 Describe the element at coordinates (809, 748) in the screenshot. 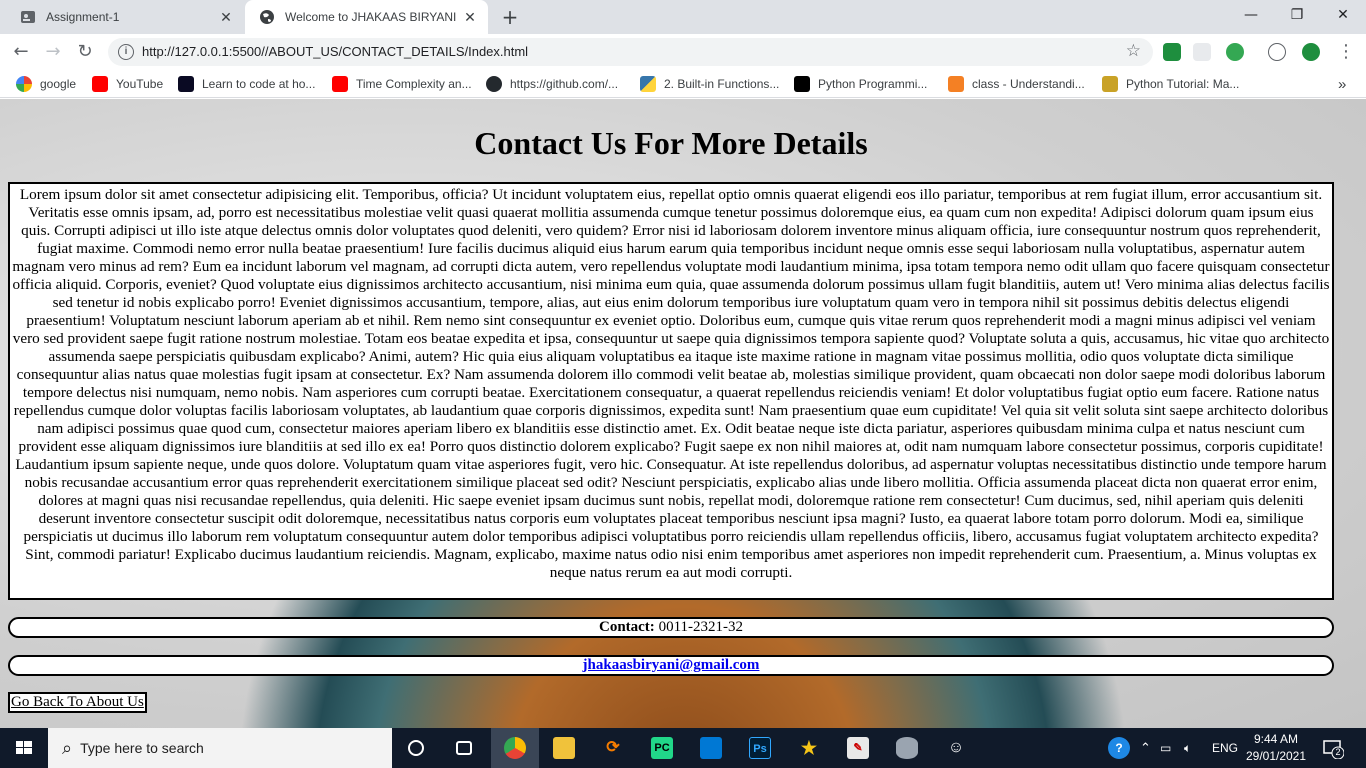

I see `star-app-icon: ★` at that location.